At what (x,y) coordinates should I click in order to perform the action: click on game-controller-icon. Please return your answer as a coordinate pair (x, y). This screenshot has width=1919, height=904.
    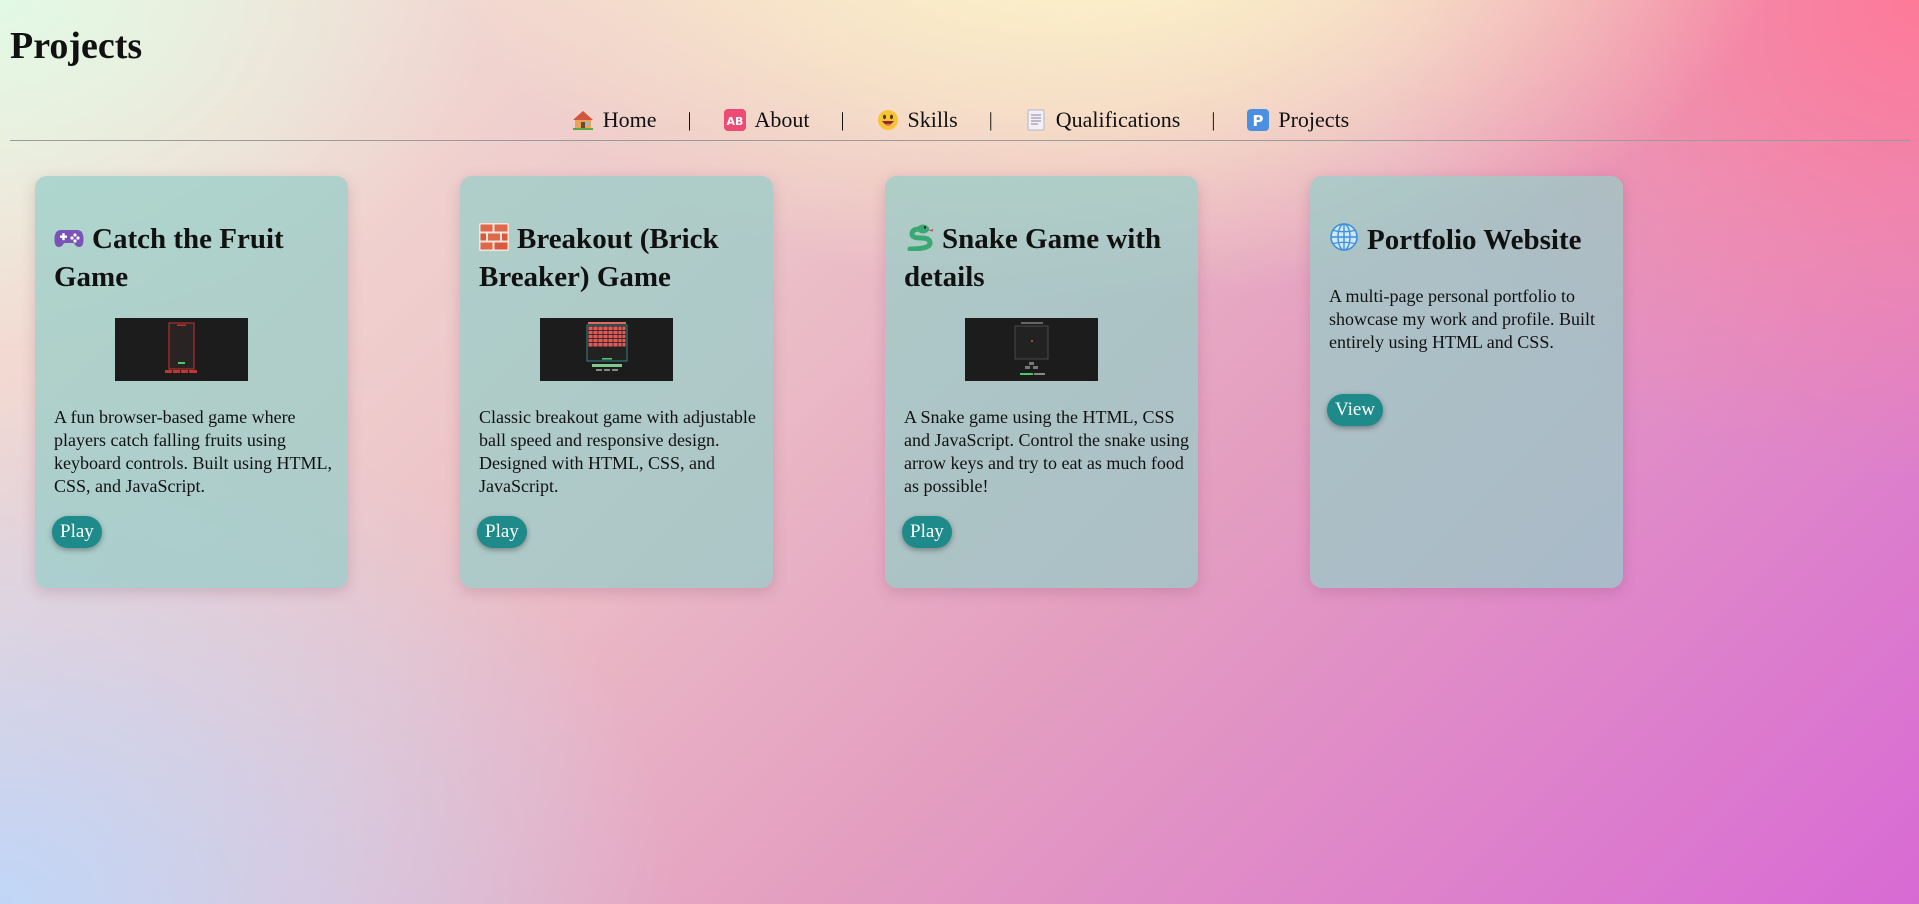
    Looking at the image, I should click on (69, 242).